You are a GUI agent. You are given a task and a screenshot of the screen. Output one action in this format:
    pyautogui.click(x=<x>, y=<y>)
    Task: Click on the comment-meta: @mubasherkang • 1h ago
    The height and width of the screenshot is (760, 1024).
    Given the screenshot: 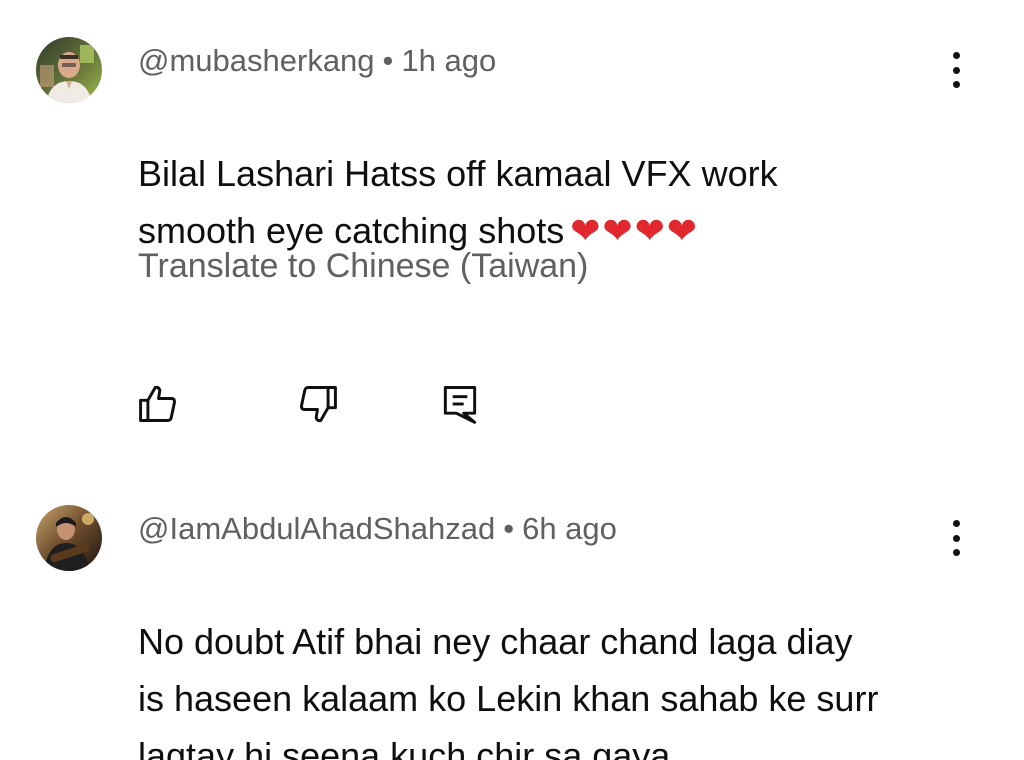 What is the action you would take?
    pyautogui.click(x=317, y=61)
    